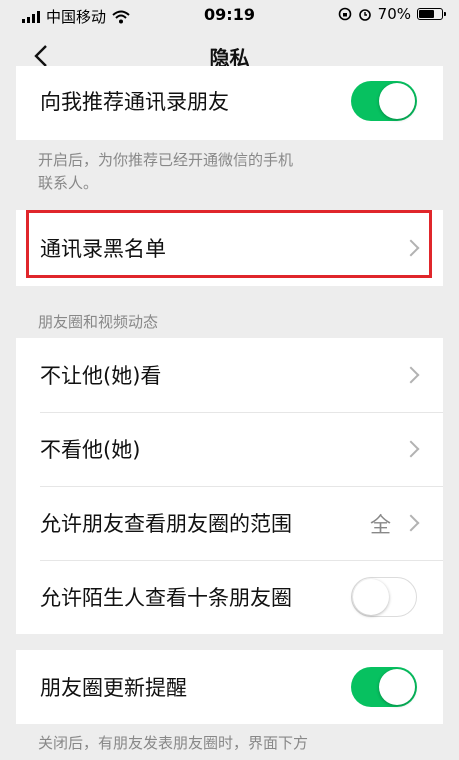  What do you see at coordinates (166, 524) in the screenshot?
I see `moments-range-label: 允许朋友查看朋友圈的范围` at bounding box center [166, 524].